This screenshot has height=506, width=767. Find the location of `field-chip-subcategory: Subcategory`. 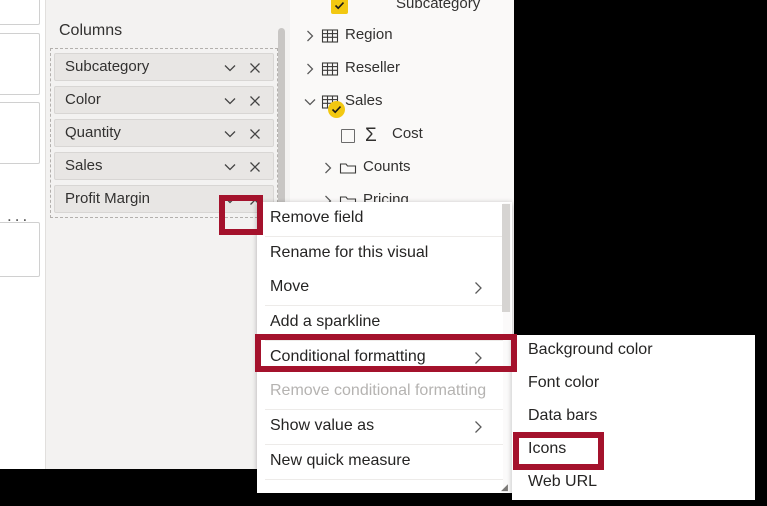

field-chip-subcategory: Subcategory is located at coordinates (164, 67).